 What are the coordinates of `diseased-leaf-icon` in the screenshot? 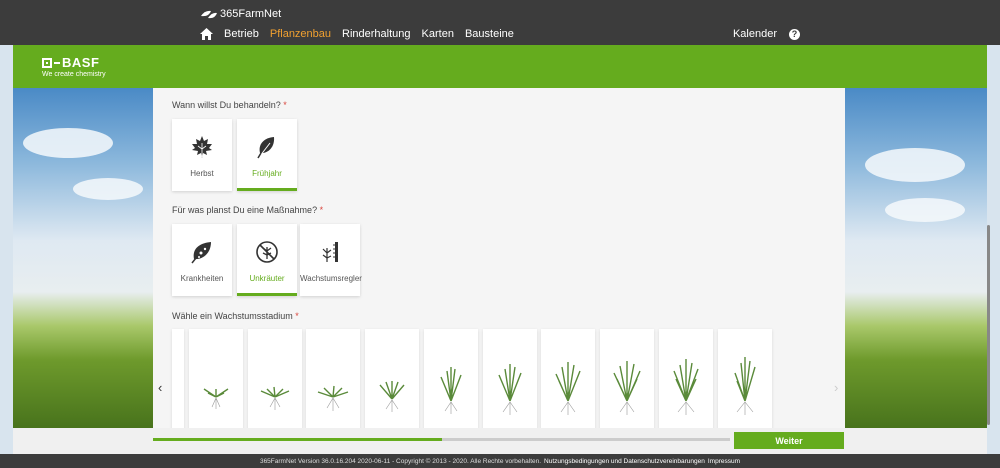 It's located at (201, 253).